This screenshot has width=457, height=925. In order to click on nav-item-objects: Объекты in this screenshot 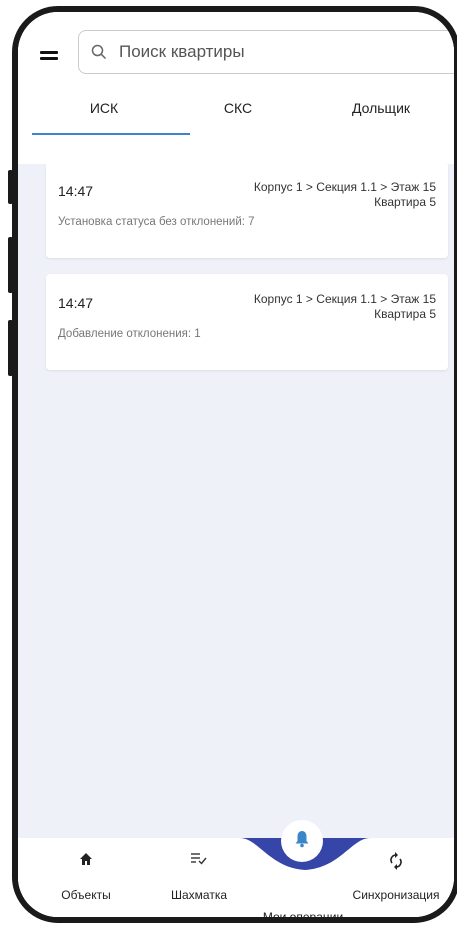, I will do `click(86, 877)`.